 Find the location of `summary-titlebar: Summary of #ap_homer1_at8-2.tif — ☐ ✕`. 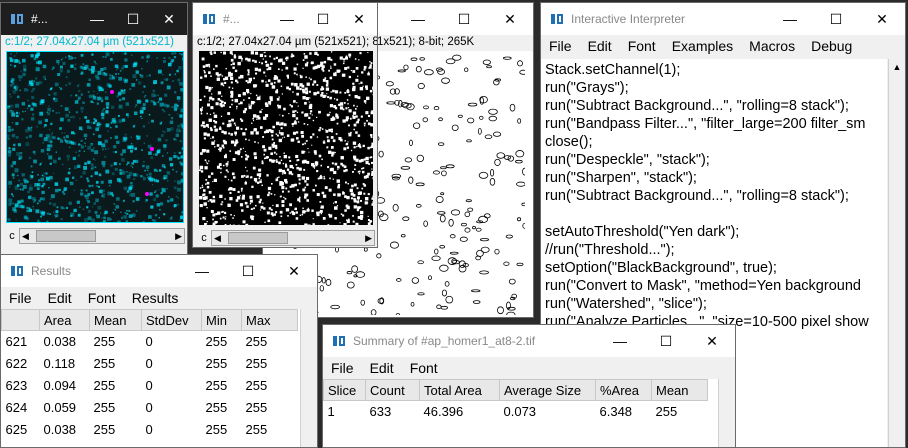

summary-titlebar: Summary of #ap_homer1_at8-2.tif — ☐ ✕ is located at coordinates (529, 341).